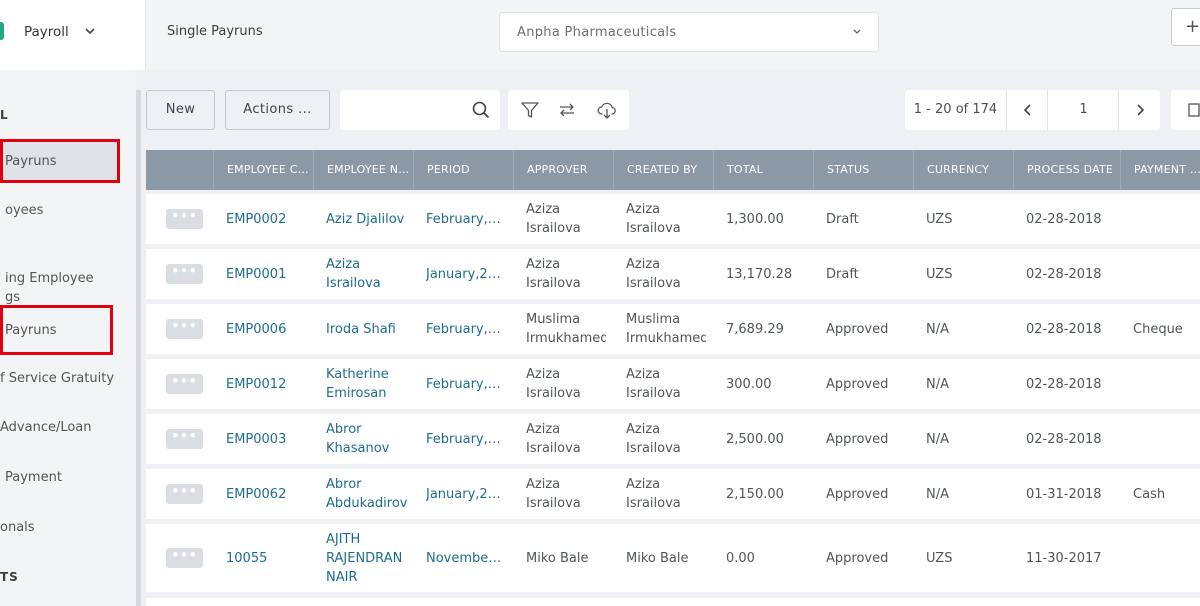 The image size is (1200, 606). I want to click on cell-employee-code-text: EMP0062, so click(256, 494).